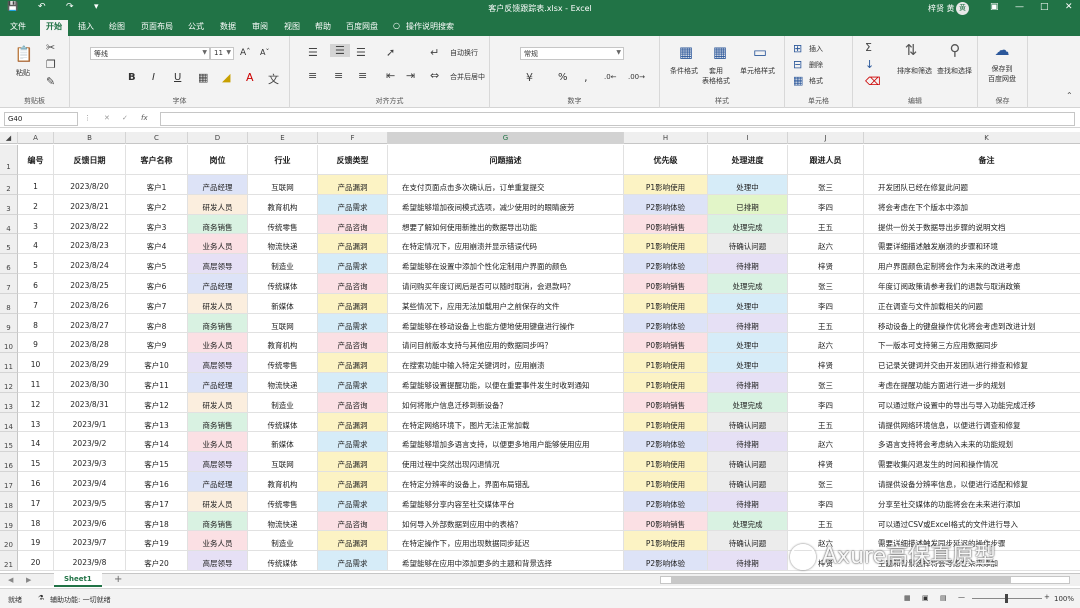 This screenshot has height=608, width=1080. What do you see at coordinates (9, 224) in the screenshot?
I see `row-header: 4` at bounding box center [9, 224].